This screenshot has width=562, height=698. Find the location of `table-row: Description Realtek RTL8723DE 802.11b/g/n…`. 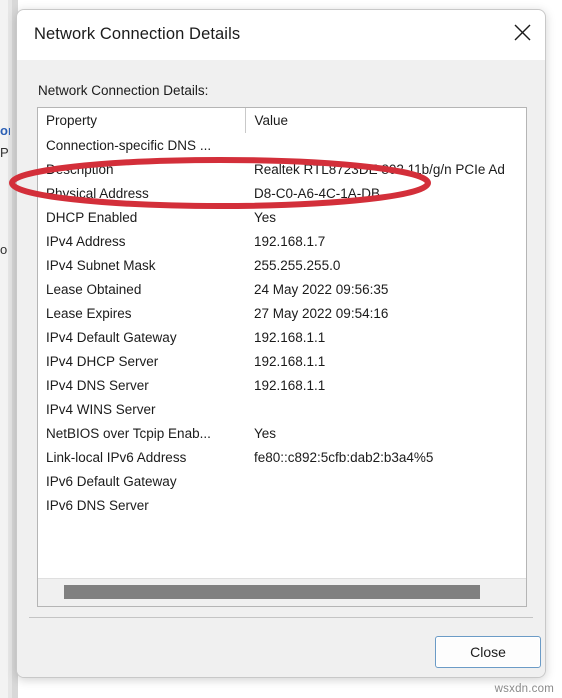

table-row: Description Realtek RTL8723DE 802.11b/g/n… is located at coordinates (282, 169).